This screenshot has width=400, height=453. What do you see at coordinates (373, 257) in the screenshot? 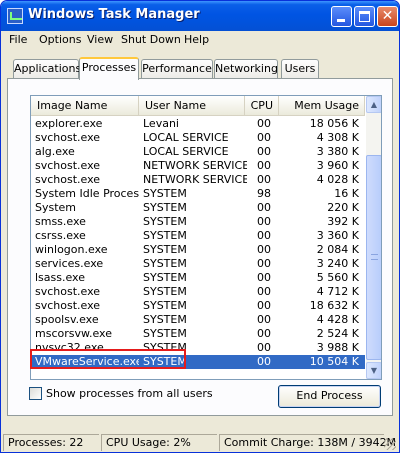
I see `scroll-thumb` at bounding box center [373, 257].